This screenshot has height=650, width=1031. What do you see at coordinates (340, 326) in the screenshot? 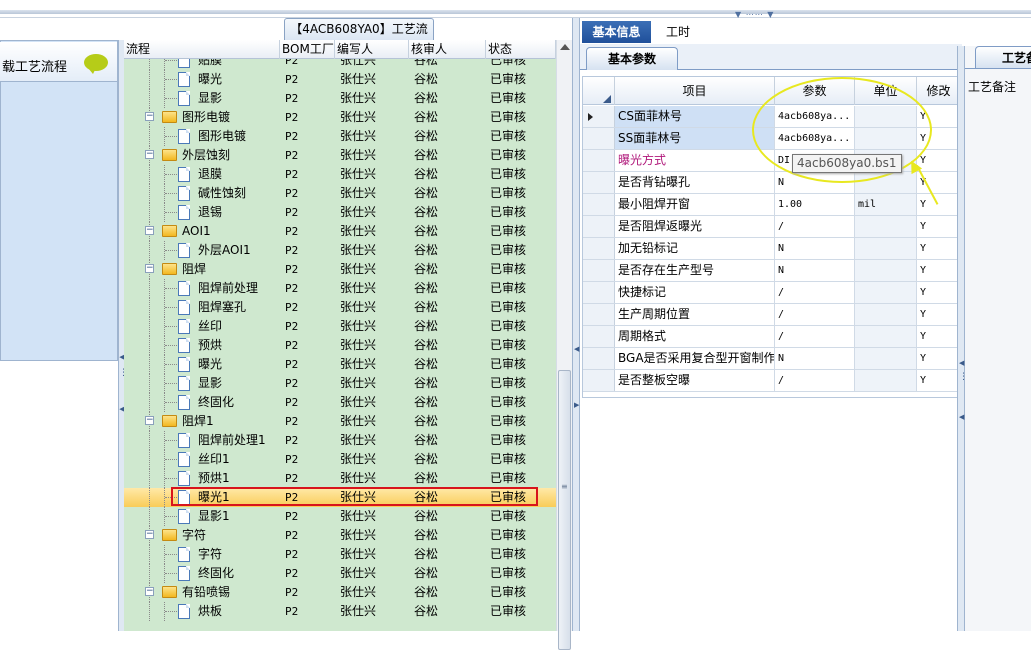
I see `tree-step-row: 丝印 P2 张仕兴 谷松 已审核` at bounding box center [340, 326].